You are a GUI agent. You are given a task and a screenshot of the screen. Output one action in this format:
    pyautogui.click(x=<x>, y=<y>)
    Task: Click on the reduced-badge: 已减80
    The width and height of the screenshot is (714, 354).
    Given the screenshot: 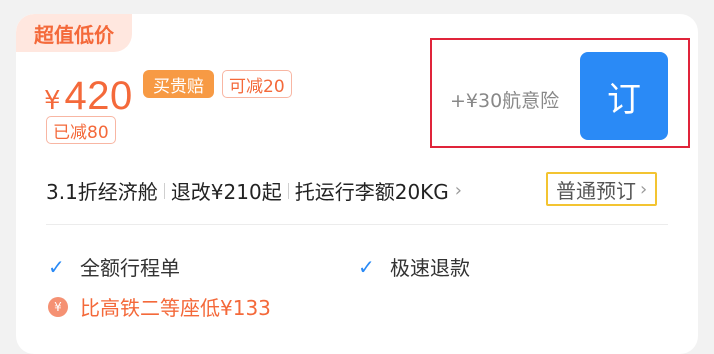 What is the action you would take?
    pyautogui.click(x=81, y=130)
    